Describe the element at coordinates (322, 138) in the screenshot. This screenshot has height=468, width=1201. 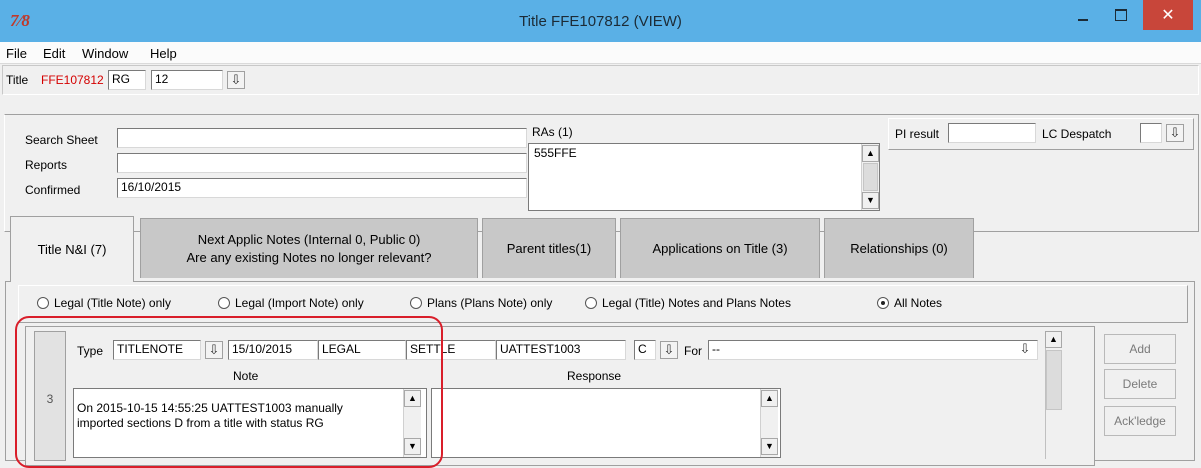
I see `search-sheet-field` at that location.